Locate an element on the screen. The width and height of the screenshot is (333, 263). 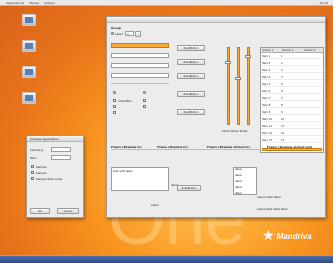
row-value: 12 is located at coordinates (283, 133).